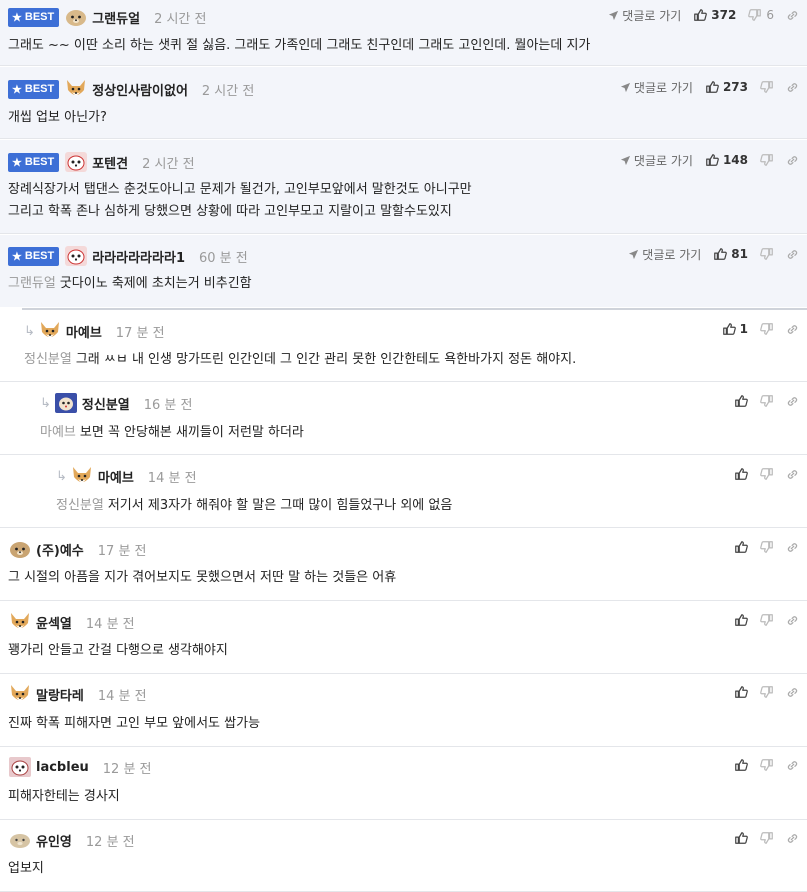 The width and height of the screenshot is (807, 892). Describe the element at coordinates (58, 432) in the screenshot. I see `reply-mention: 마예브` at that location.